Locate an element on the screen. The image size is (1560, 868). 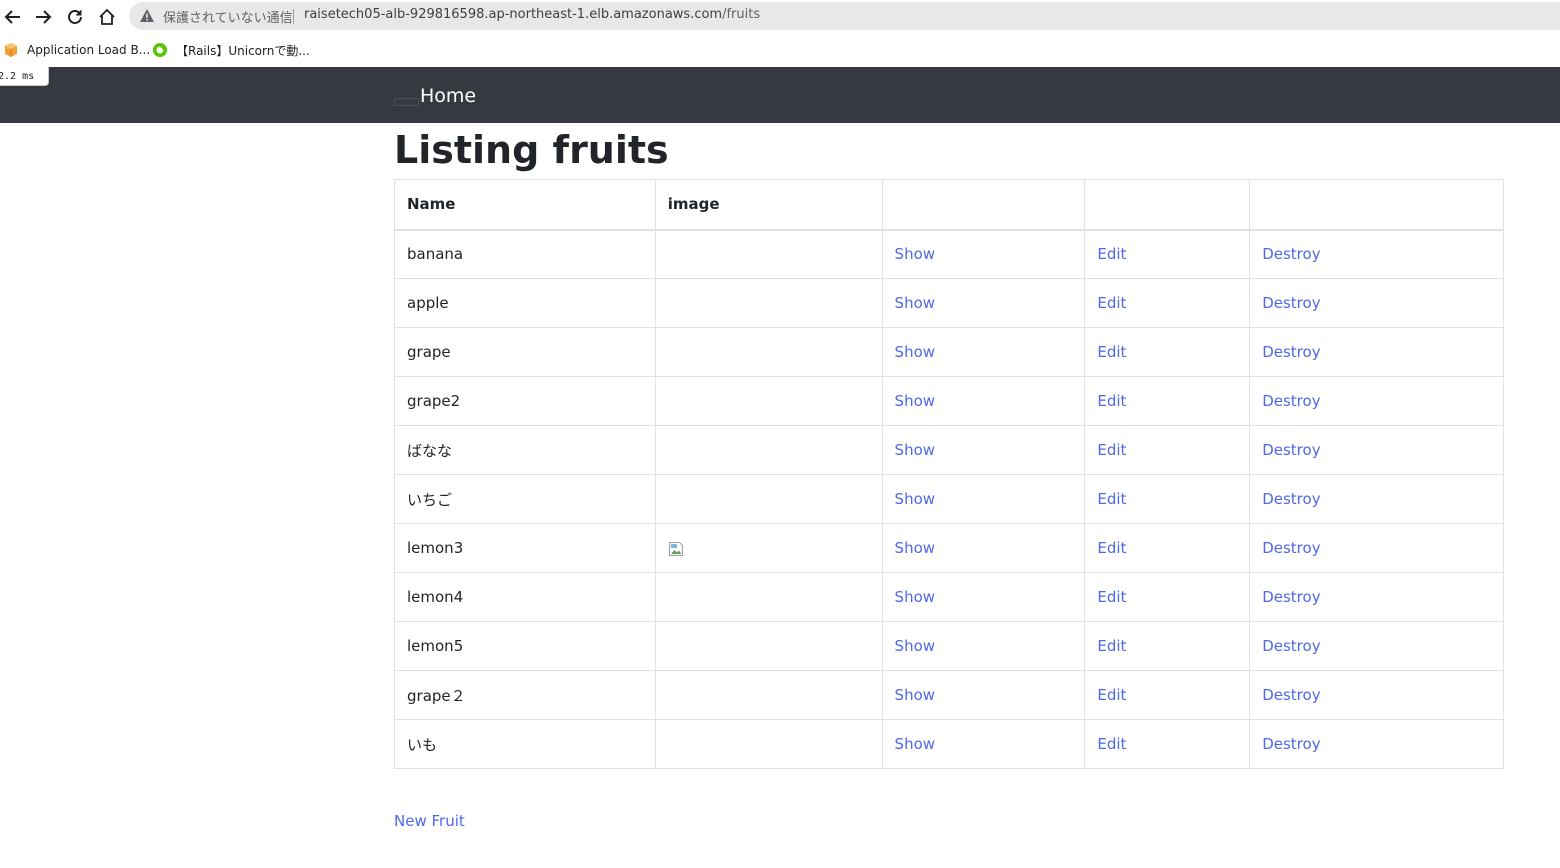
arrow-left-icon is located at coordinates (12, 17).